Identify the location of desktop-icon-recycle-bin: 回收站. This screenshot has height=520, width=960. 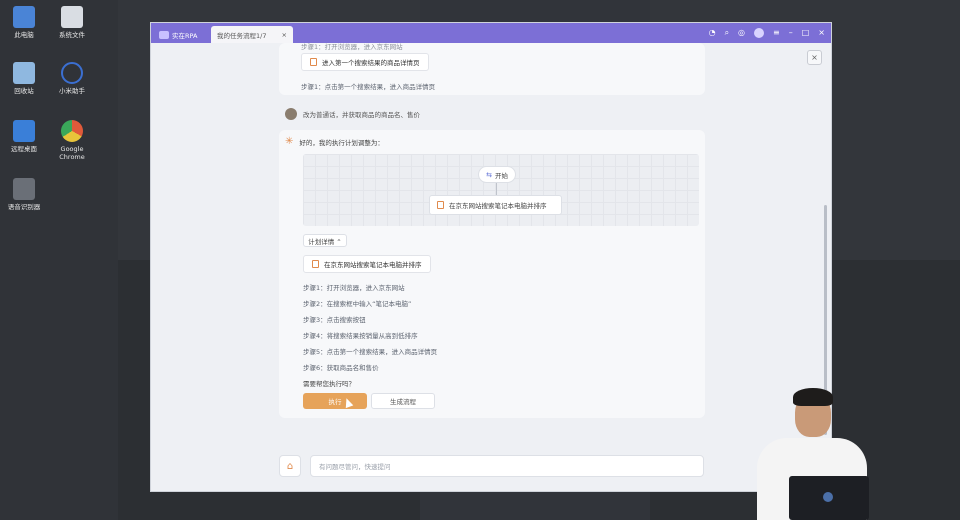
(24, 78).